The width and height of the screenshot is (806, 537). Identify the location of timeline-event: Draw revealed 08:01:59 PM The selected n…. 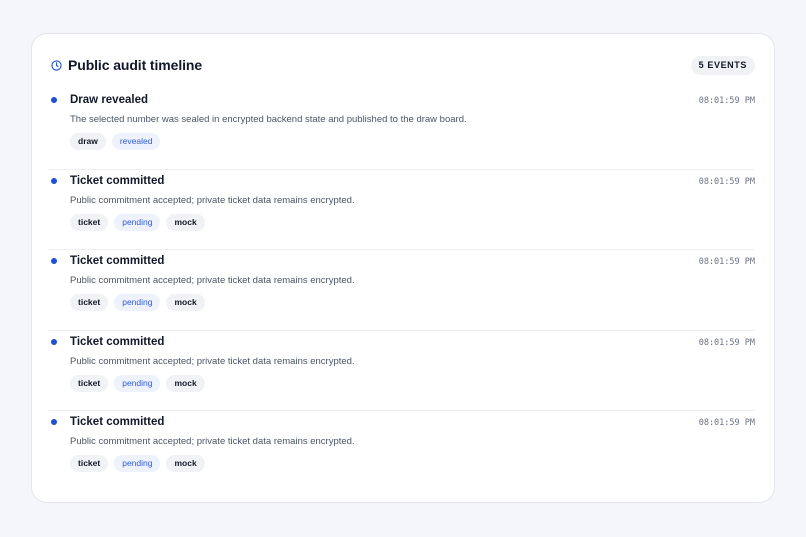
(402, 129).